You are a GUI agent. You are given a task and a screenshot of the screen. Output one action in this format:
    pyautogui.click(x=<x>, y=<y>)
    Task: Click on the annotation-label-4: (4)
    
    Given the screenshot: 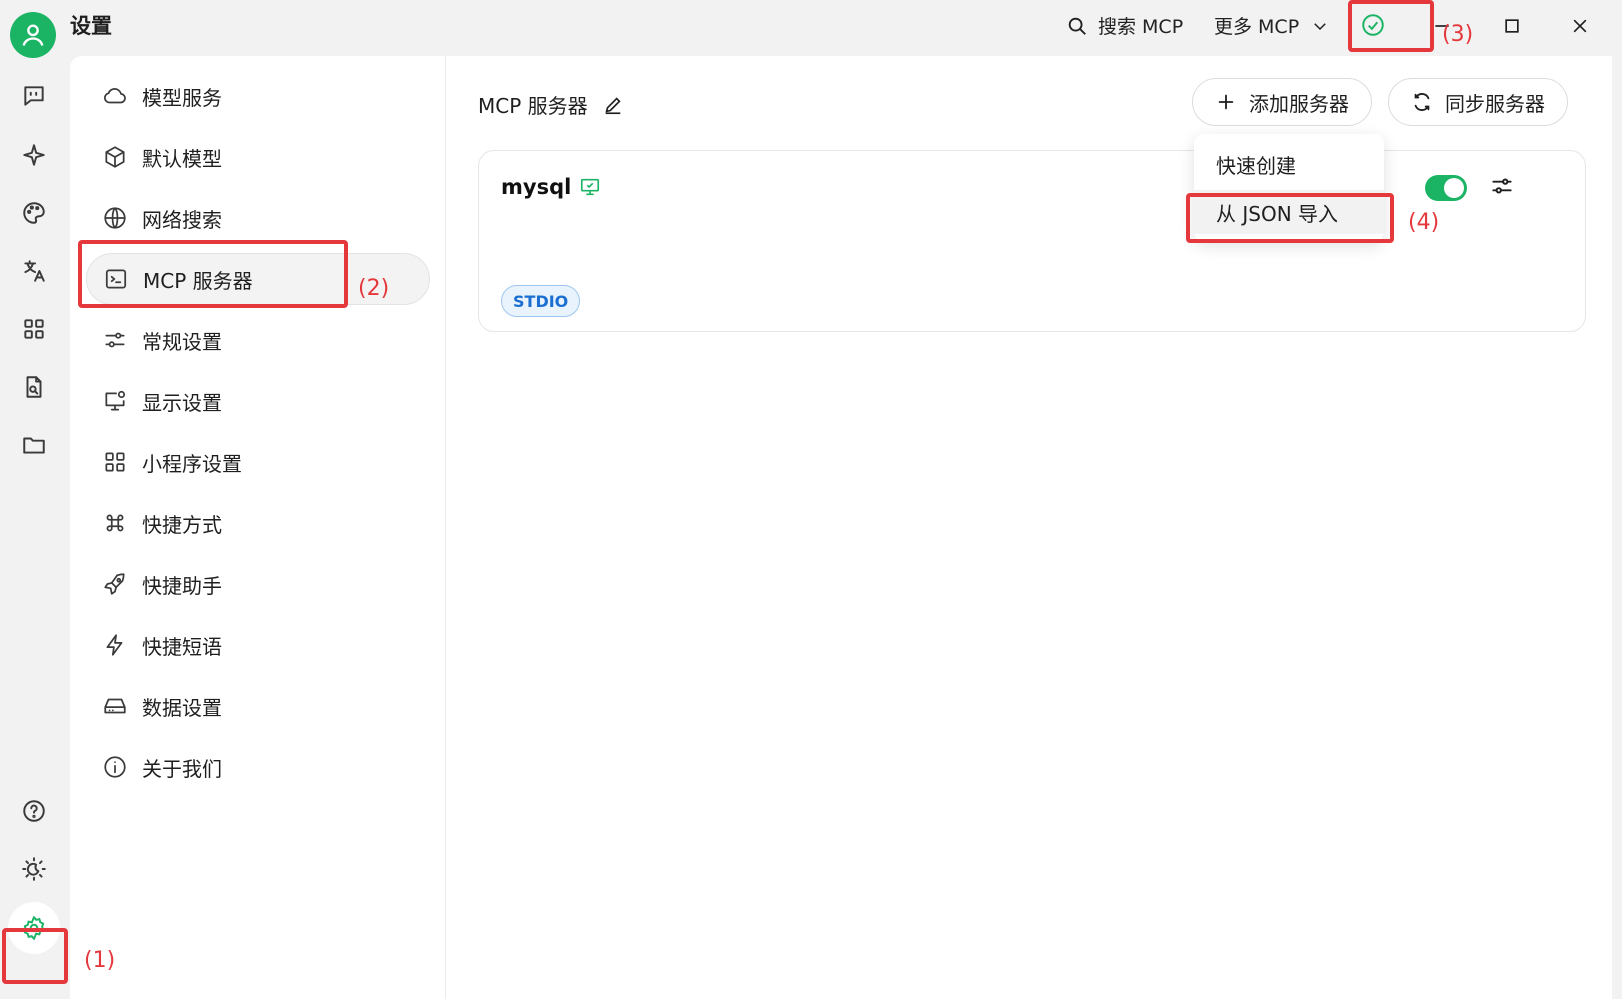 What is the action you would take?
    pyautogui.click(x=1424, y=222)
    